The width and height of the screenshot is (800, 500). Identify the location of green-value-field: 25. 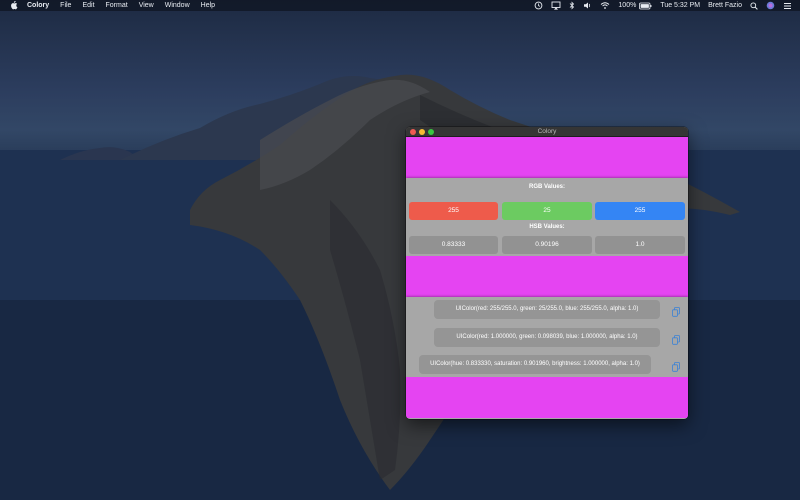
(547, 211).